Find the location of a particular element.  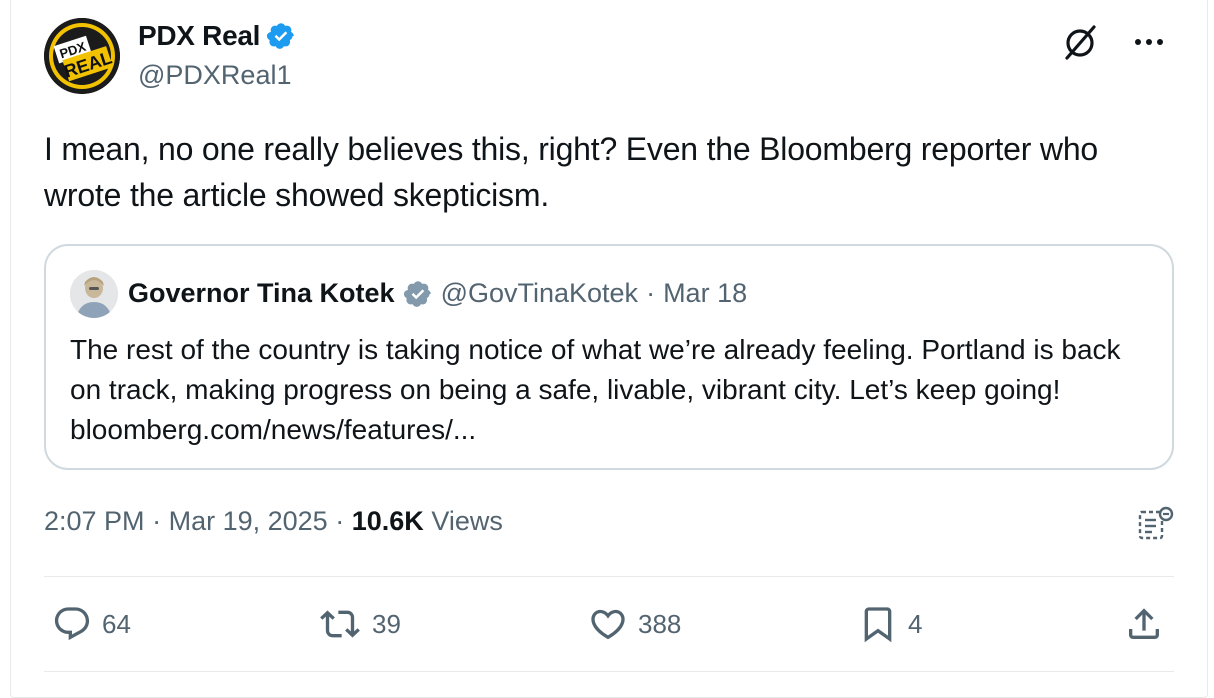

tweet-date: Mar 19, 2025 is located at coordinates (248, 521).